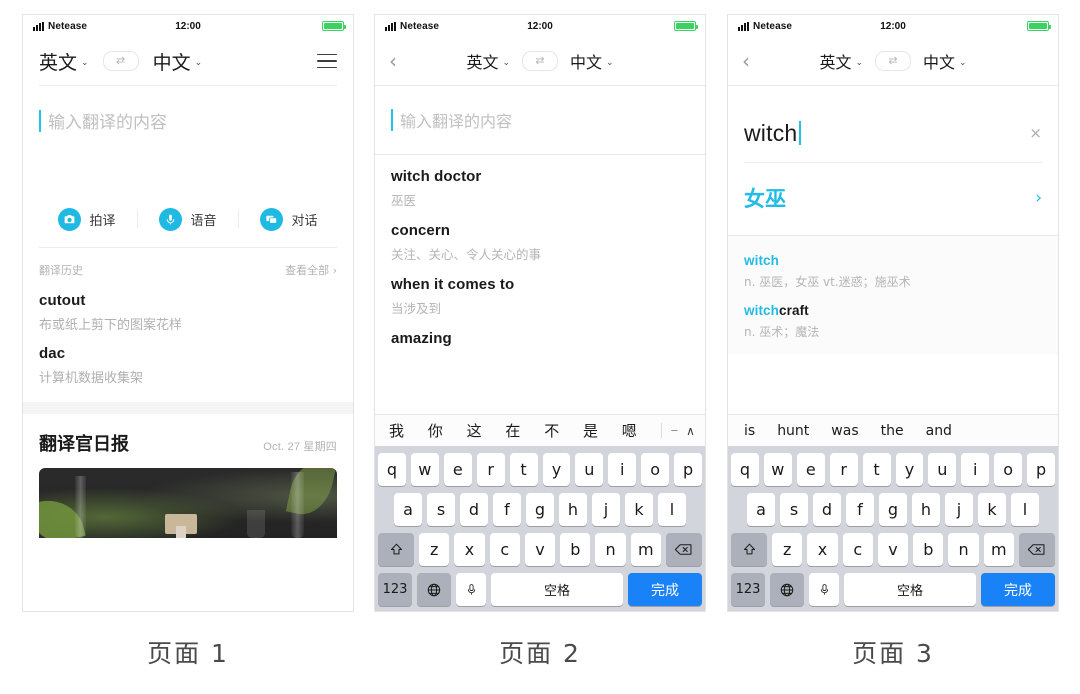  I want to click on history-item: cutout 布或纸上剪下的图案花样, so click(188, 308).